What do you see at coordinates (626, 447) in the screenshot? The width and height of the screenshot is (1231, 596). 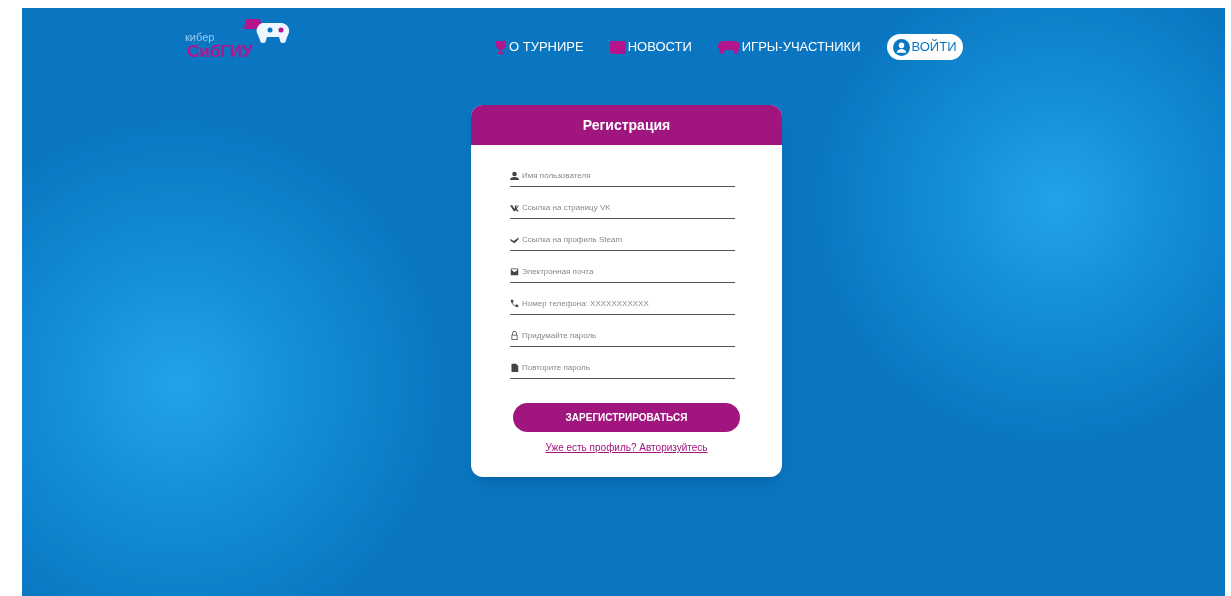 I see `login-link: Уже есть профиль? Авторизуйтесь` at bounding box center [626, 447].